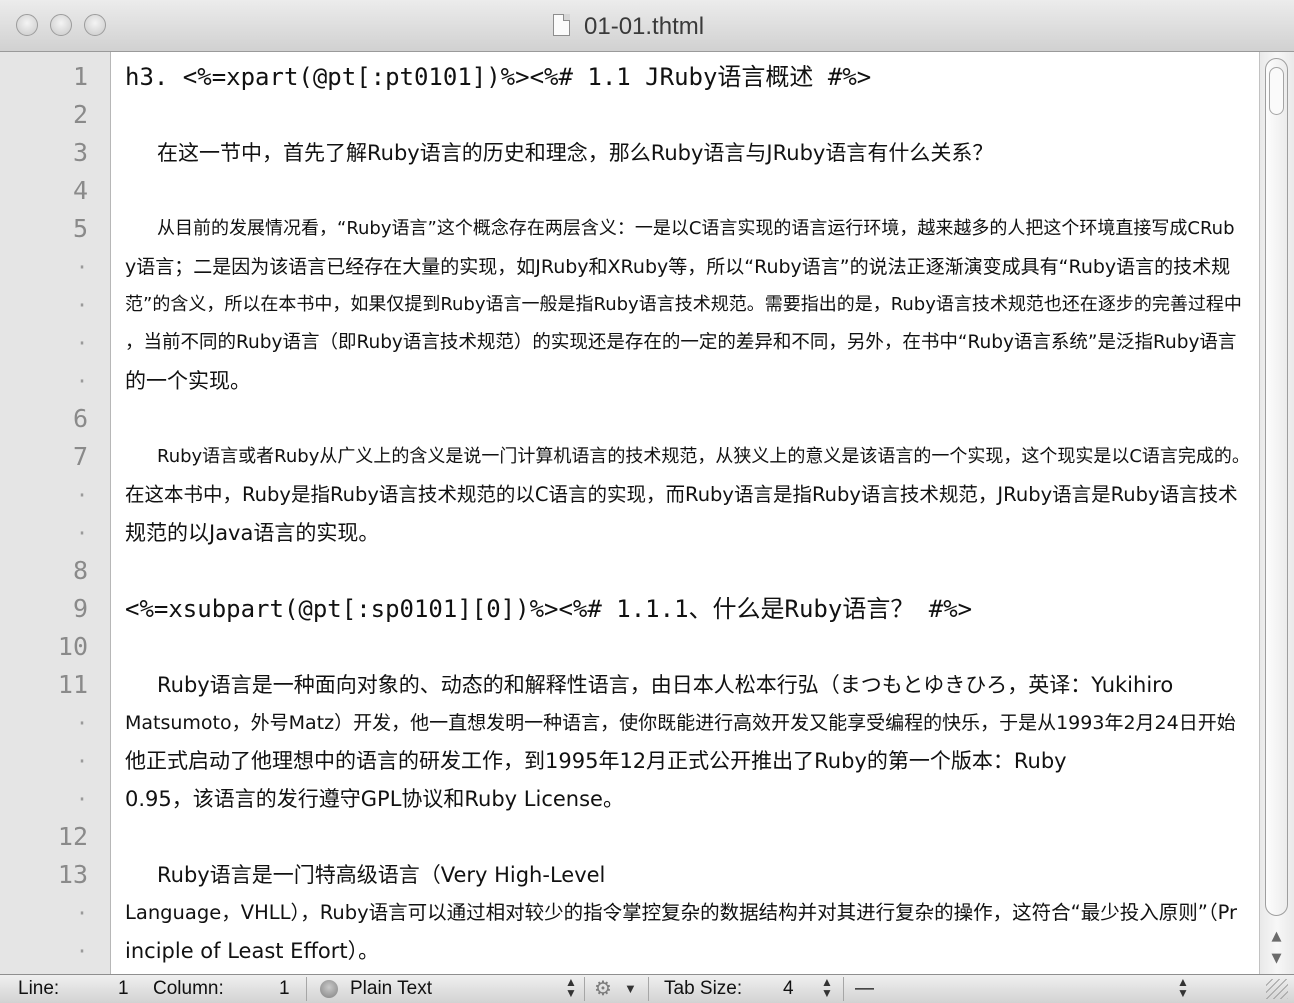  Describe the element at coordinates (72, 836) in the screenshot. I see `line-number: 12` at that location.